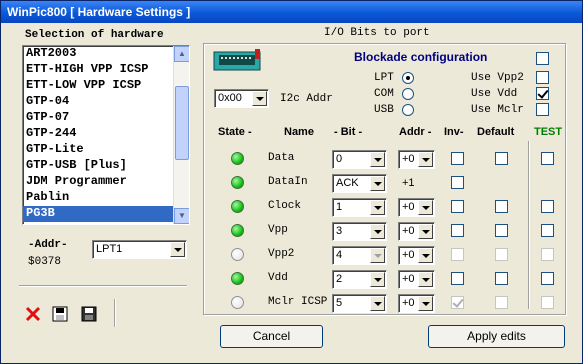 This screenshot has width=583, height=364. What do you see at coordinates (359, 279) in the screenshot?
I see `bit-select: 2` at bounding box center [359, 279].